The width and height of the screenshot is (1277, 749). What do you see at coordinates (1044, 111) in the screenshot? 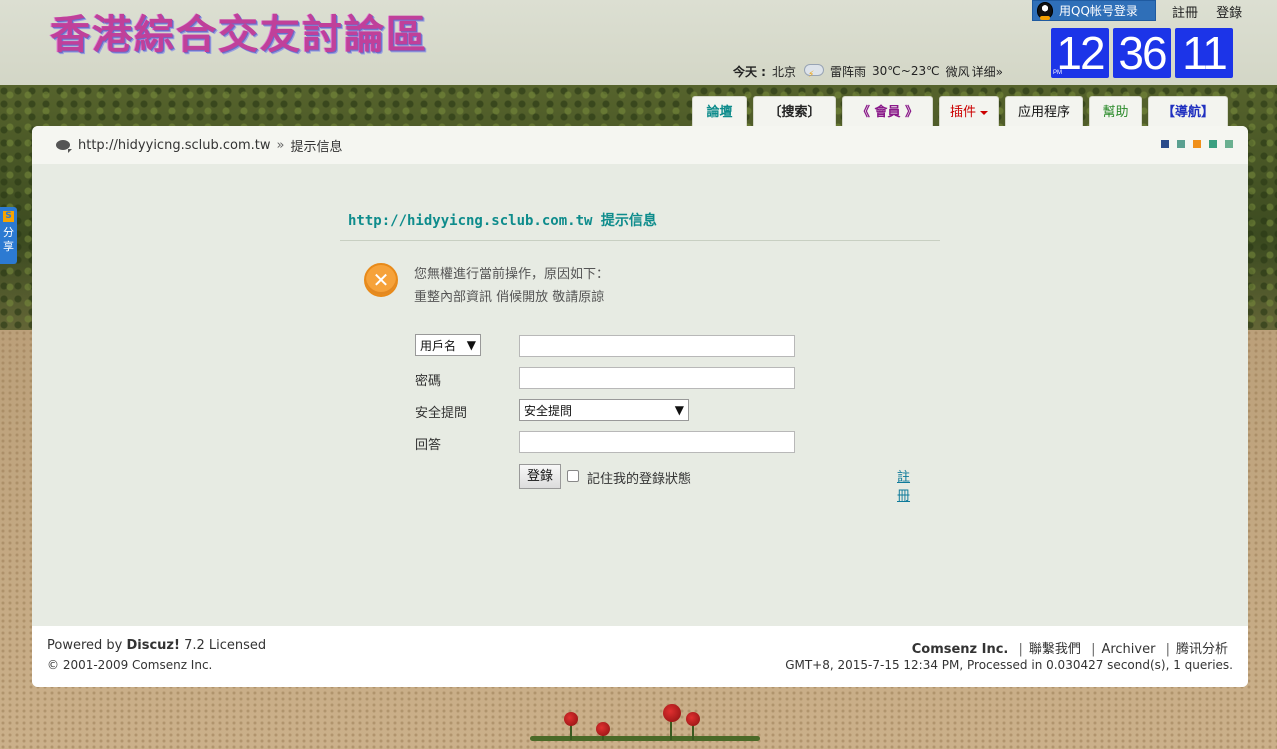
I see `tab-apps: 应用程序` at bounding box center [1044, 111].